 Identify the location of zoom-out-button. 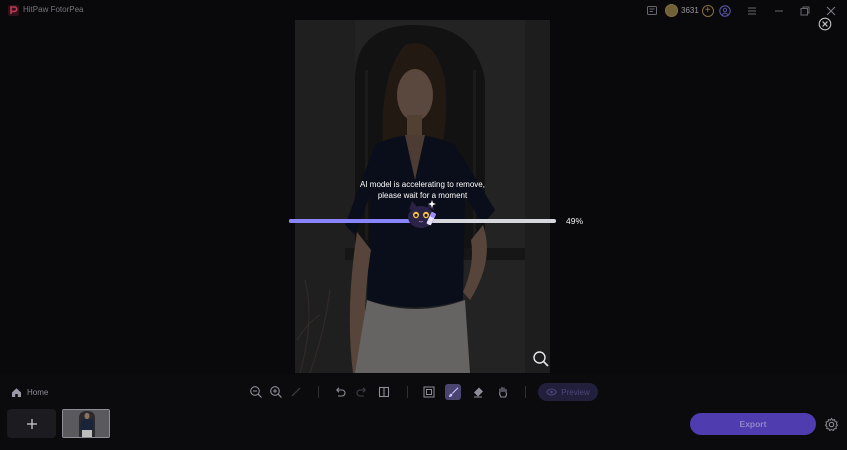
(256, 392).